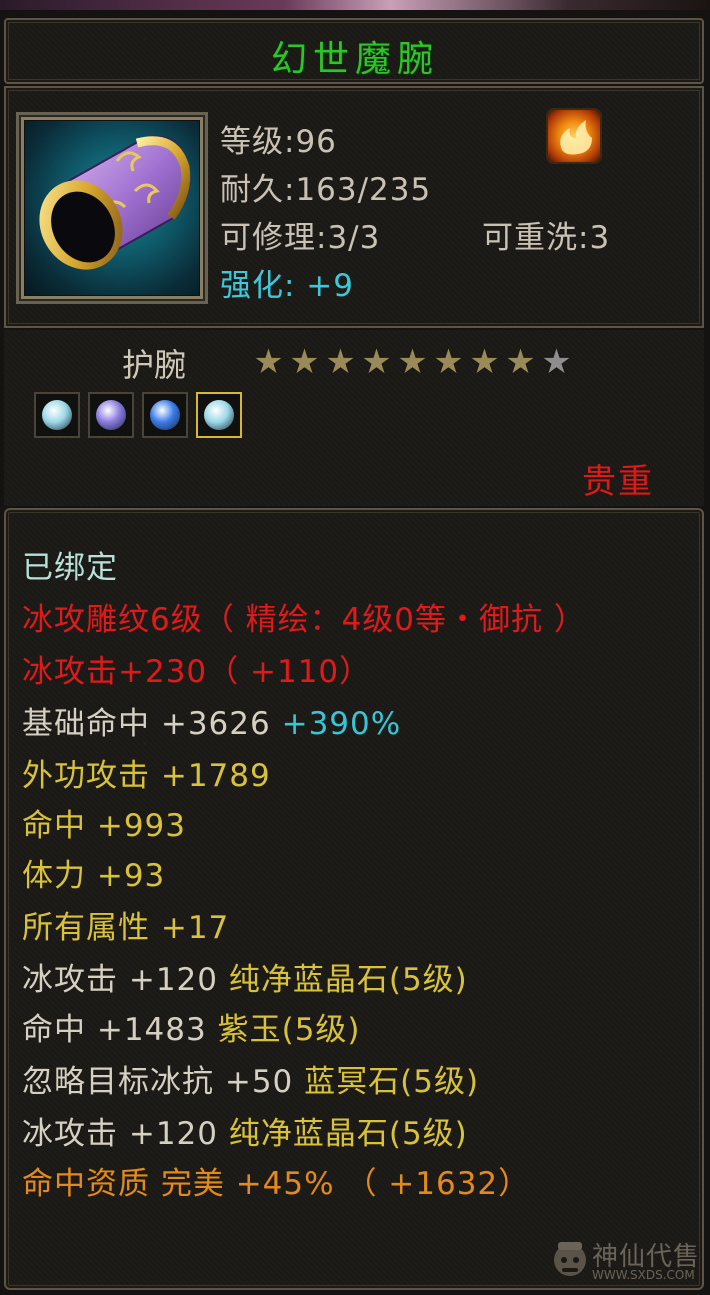 Image resolution: width=710 pixels, height=1295 pixels. I want to click on gem1-line: 冰攻击 +120 纯净蓝晶石(5级), so click(245, 976).